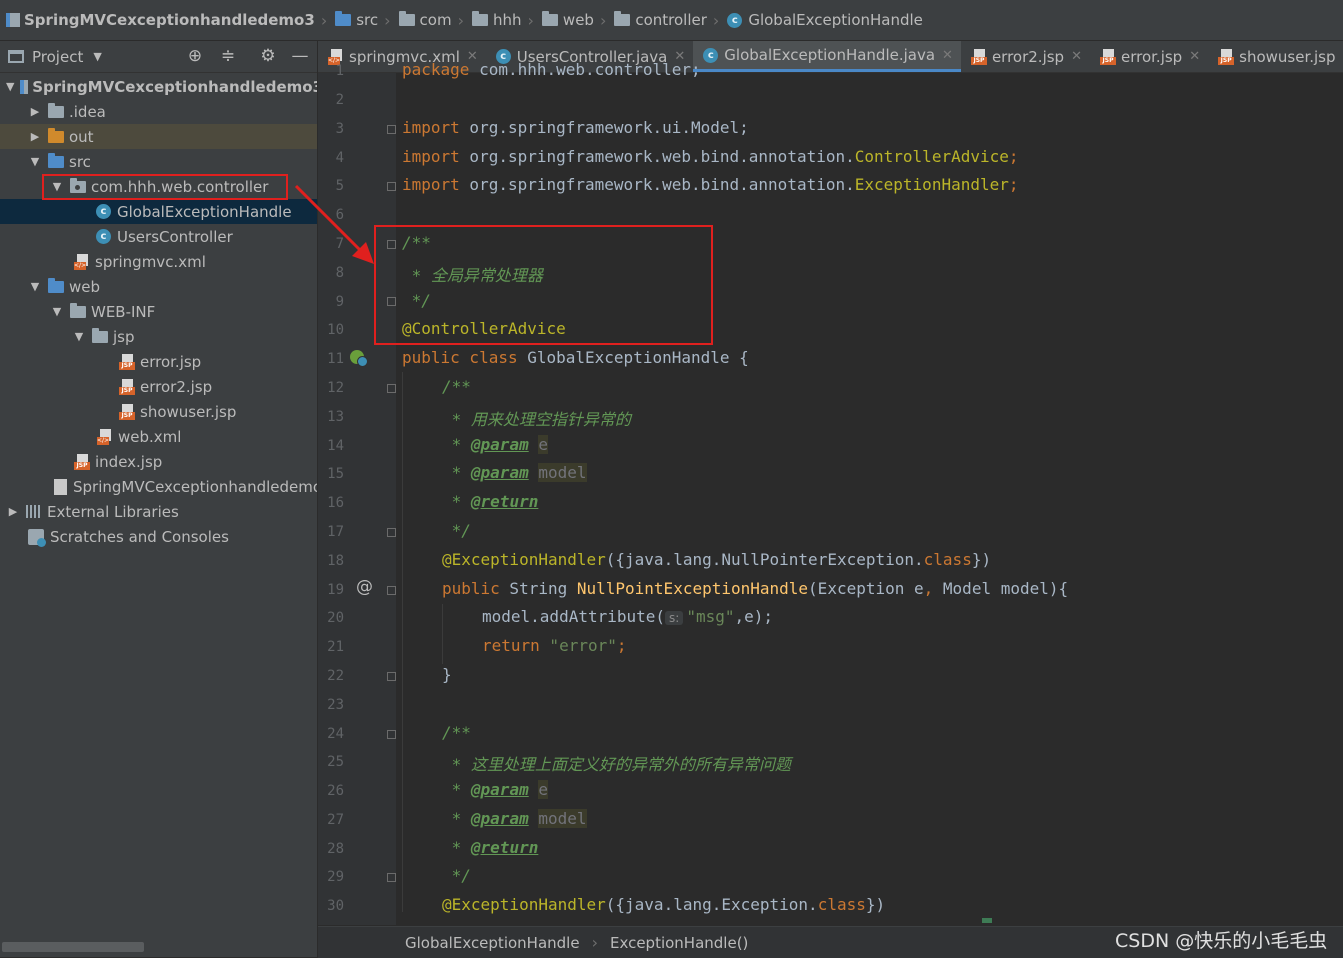  Describe the element at coordinates (60, 486) in the screenshot. I see `module-file-icon` at that location.